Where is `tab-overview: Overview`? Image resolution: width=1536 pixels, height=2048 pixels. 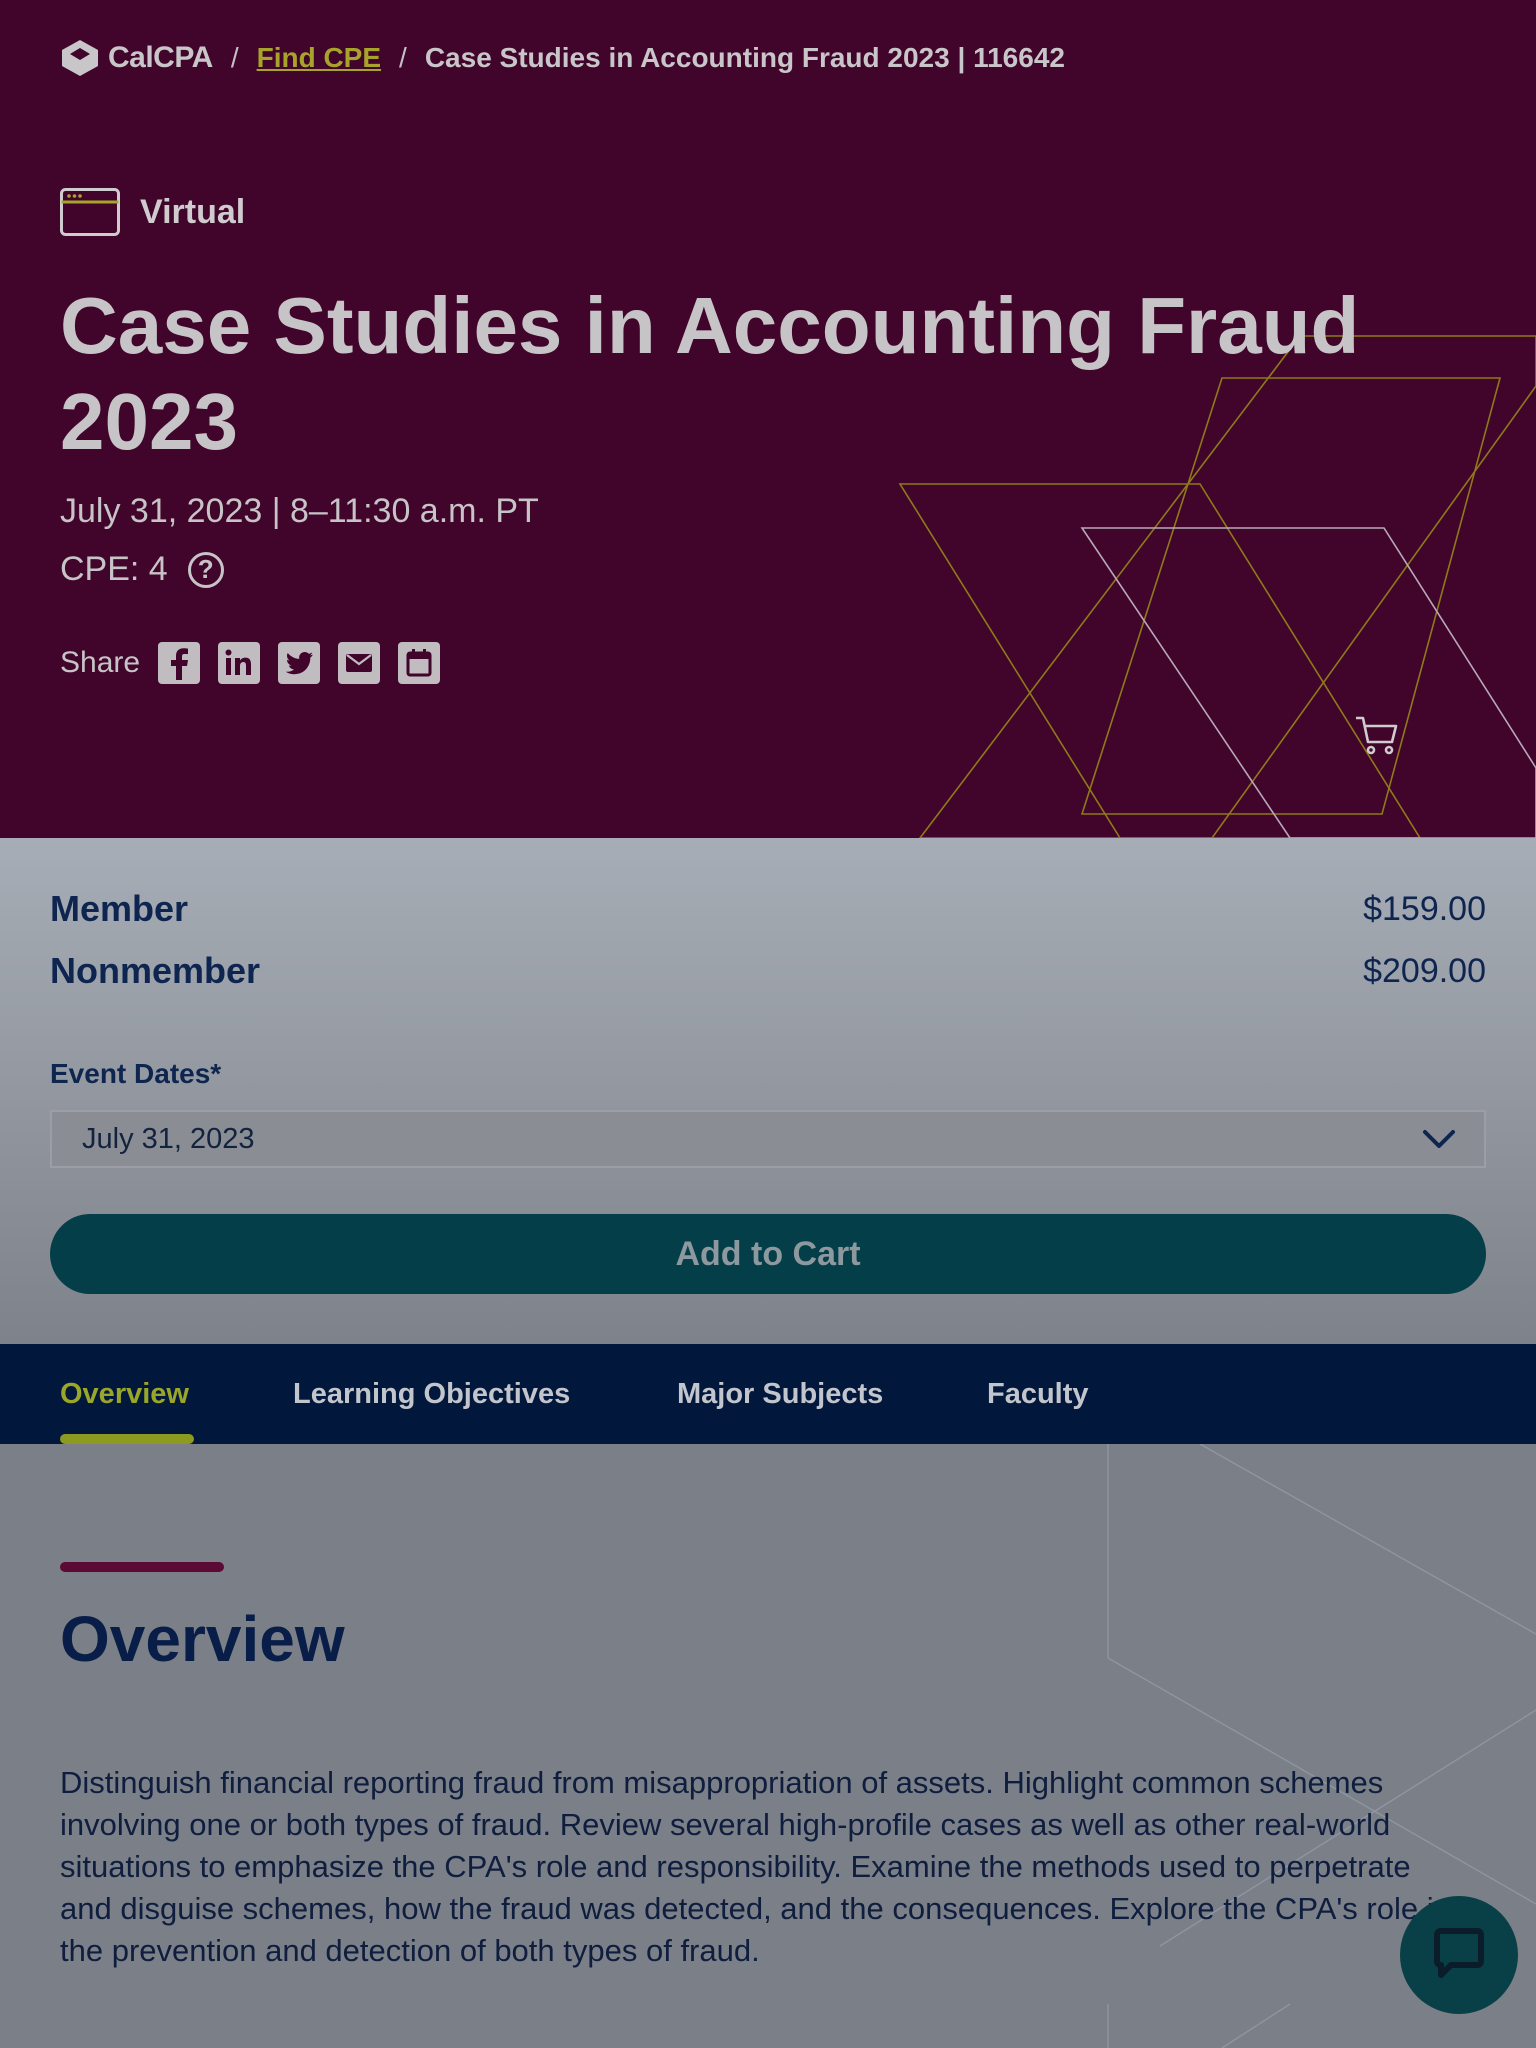 tab-overview: Overview is located at coordinates (124, 1394).